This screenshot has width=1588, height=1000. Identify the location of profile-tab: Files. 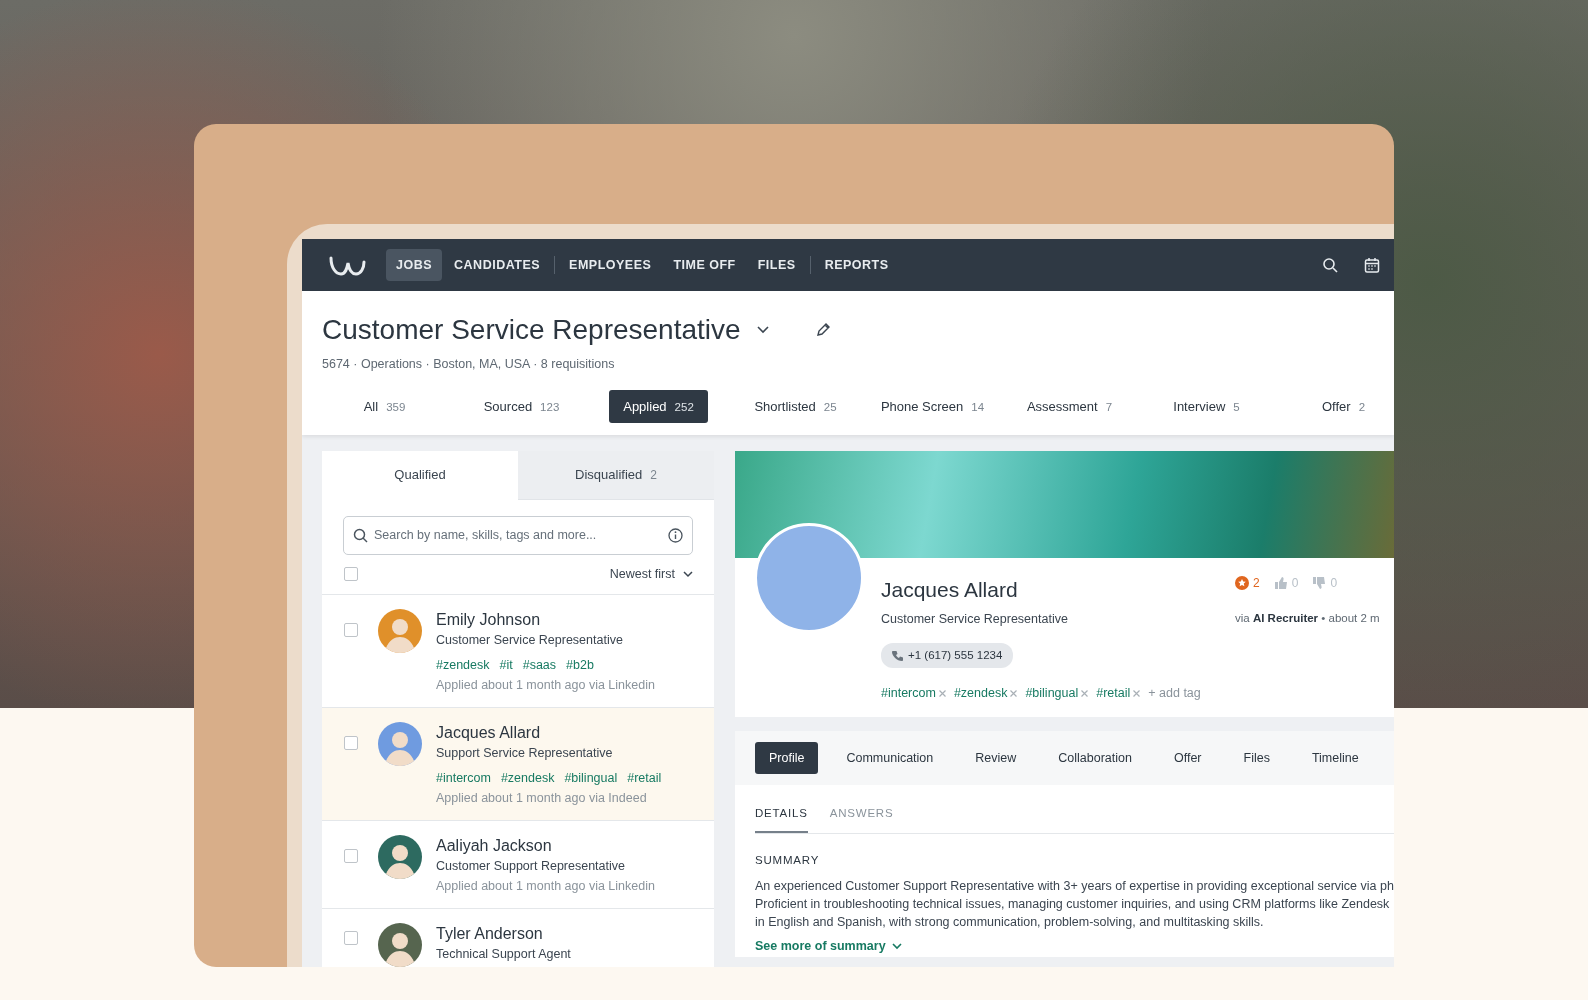
(1256, 758).